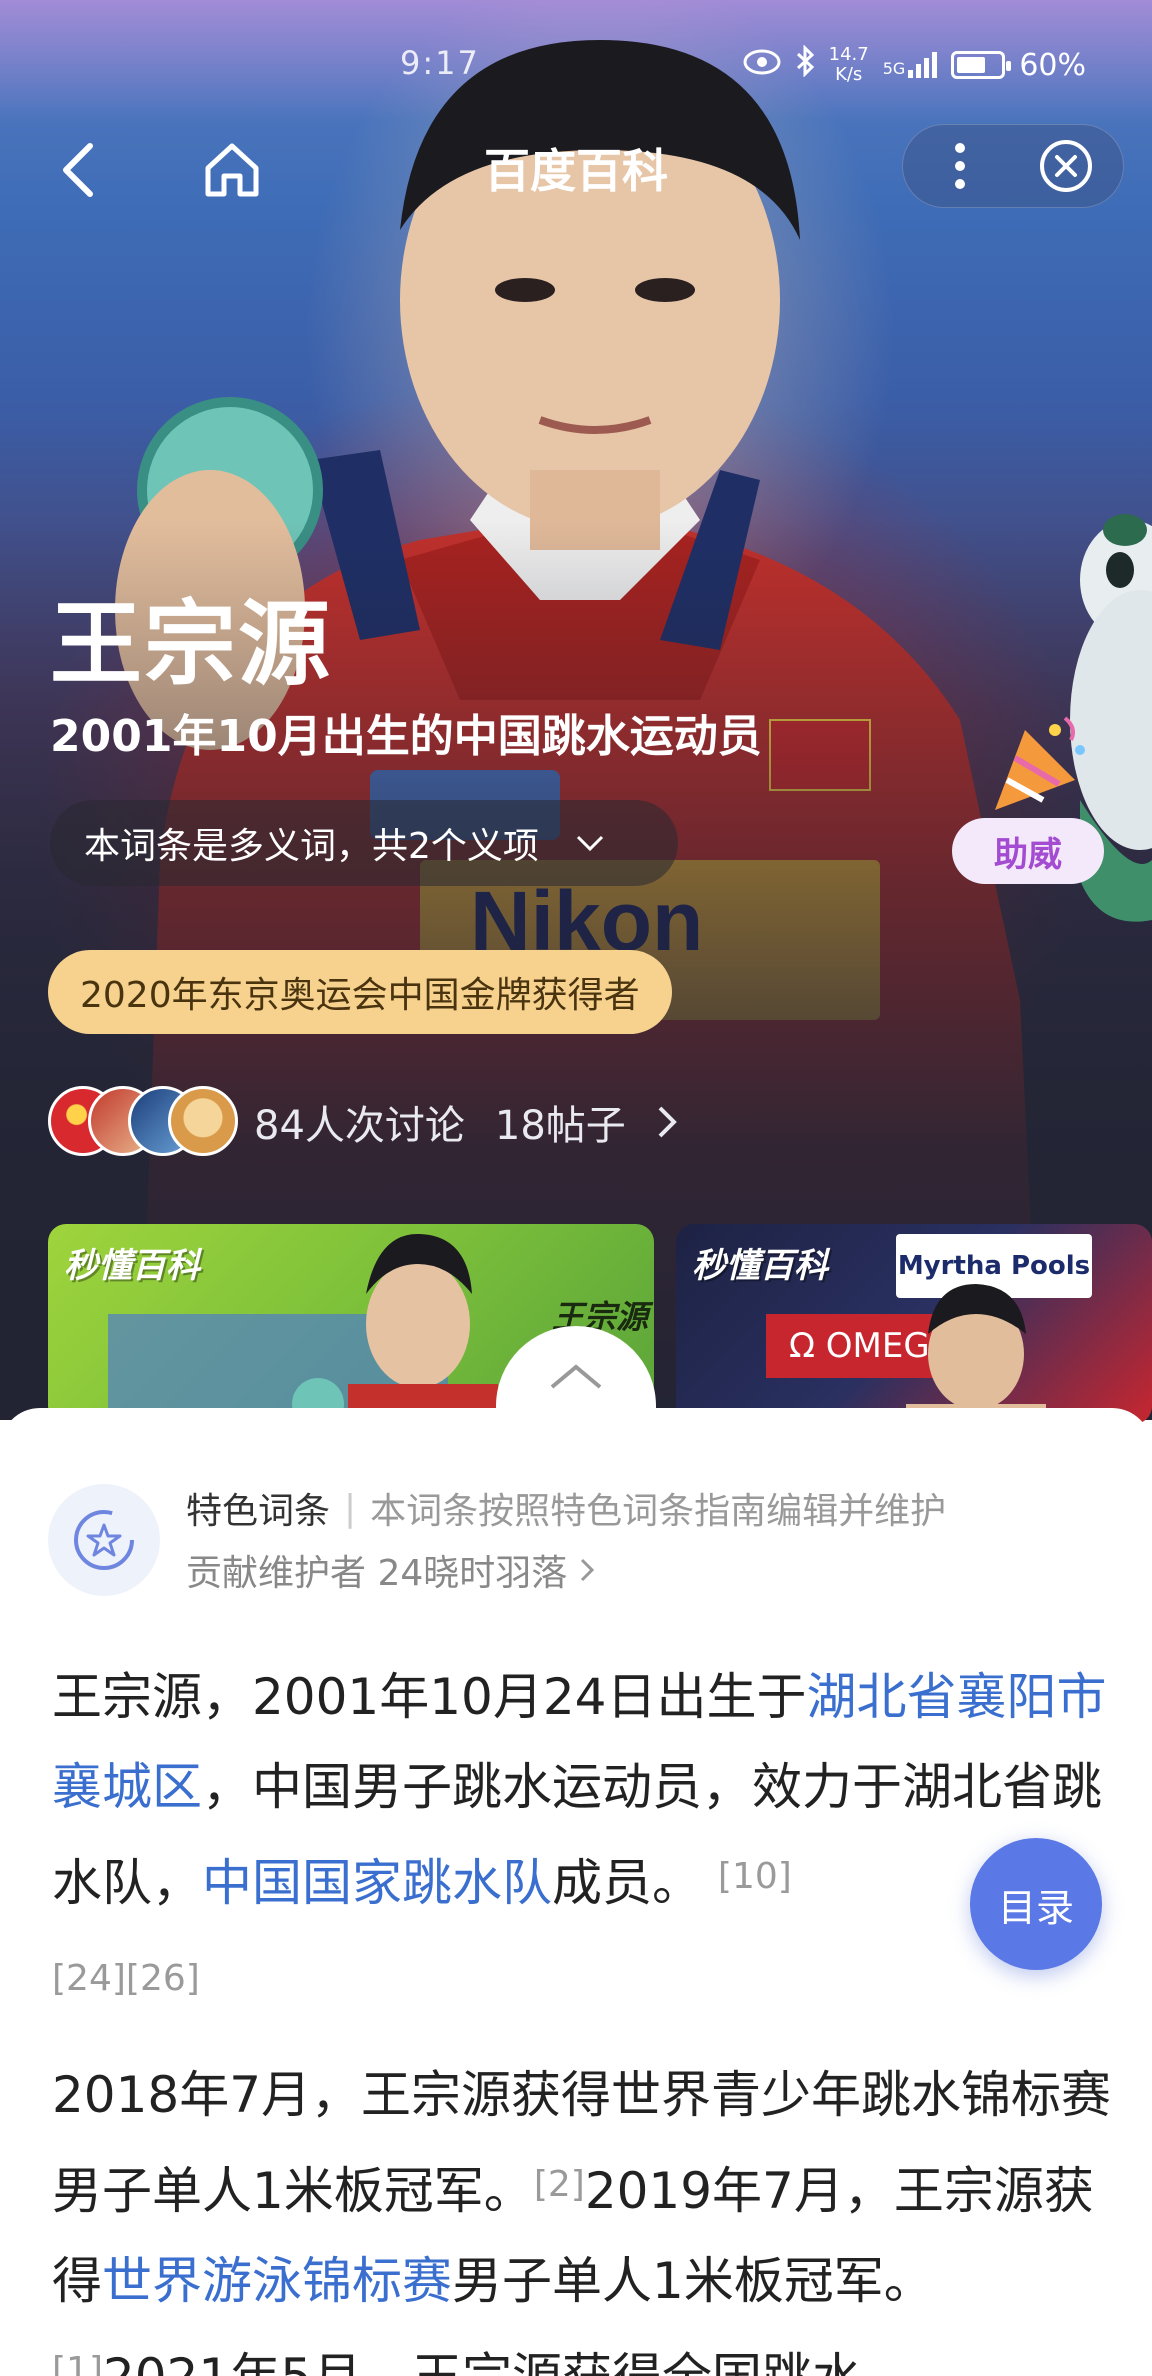  What do you see at coordinates (163, 1978) in the screenshot?
I see `reference-link: [26]` at bounding box center [163, 1978].